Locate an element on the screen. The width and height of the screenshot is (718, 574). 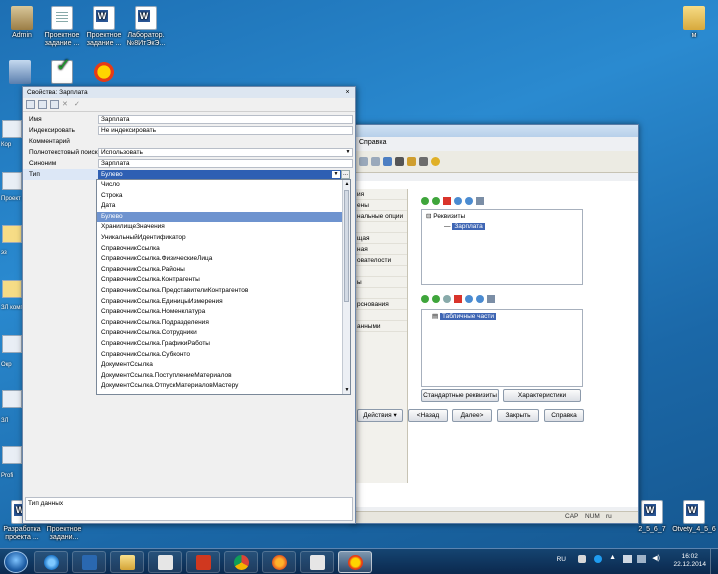
section-item: ы is located at coordinates (380, 282).